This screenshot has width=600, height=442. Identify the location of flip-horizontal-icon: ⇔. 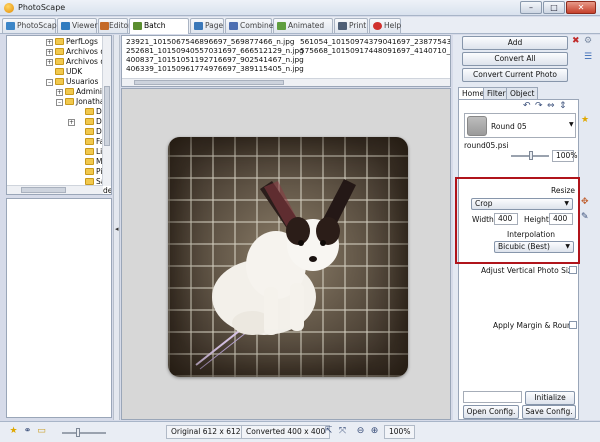
(551, 106).